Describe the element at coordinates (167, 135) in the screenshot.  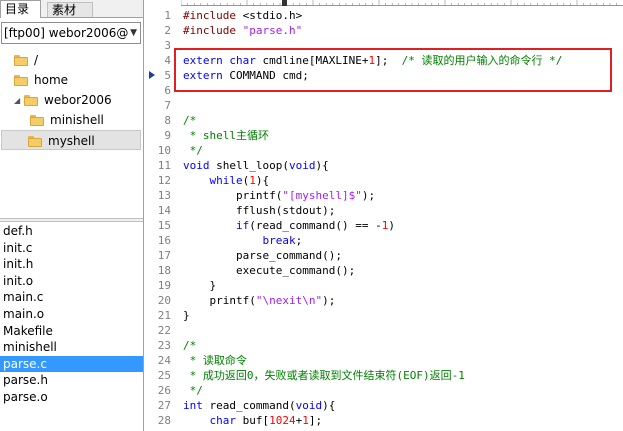
I see `line-number: 9` at that location.